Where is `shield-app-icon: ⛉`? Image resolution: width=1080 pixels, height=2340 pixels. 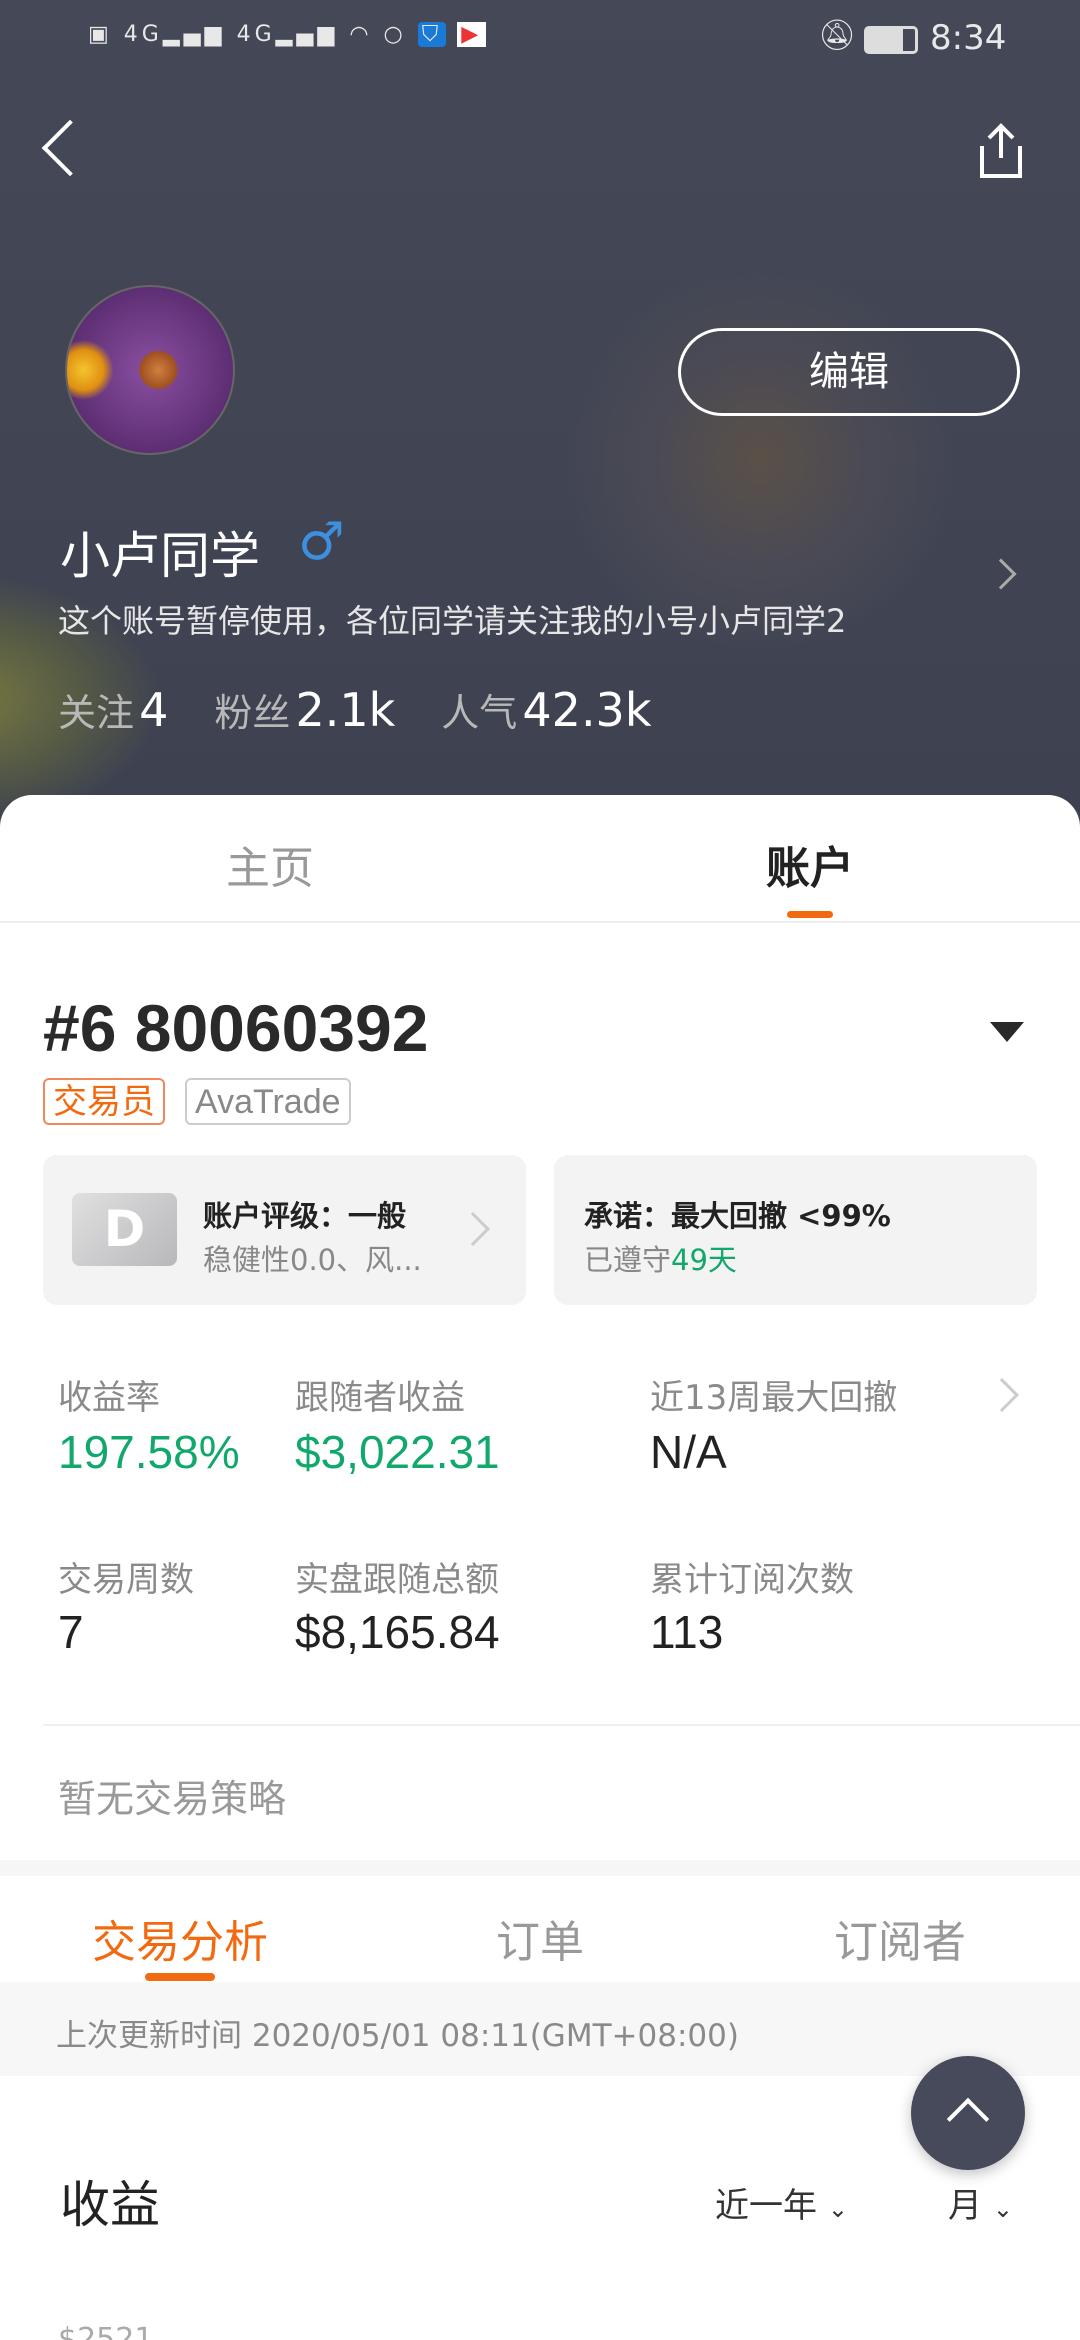
shield-app-icon: ⛉ is located at coordinates (432, 34).